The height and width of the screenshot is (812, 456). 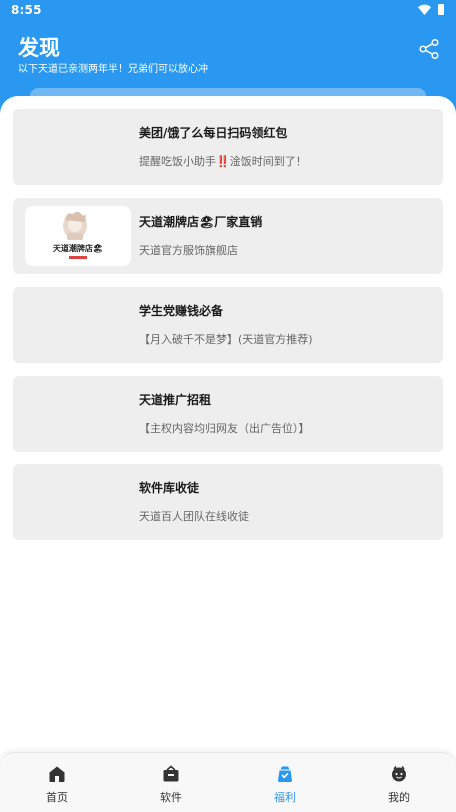 What do you see at coordinates (181, 311) in the screenshot?
I see `card-title: 学生党赚钱必备` at bounding box center [181, 311].